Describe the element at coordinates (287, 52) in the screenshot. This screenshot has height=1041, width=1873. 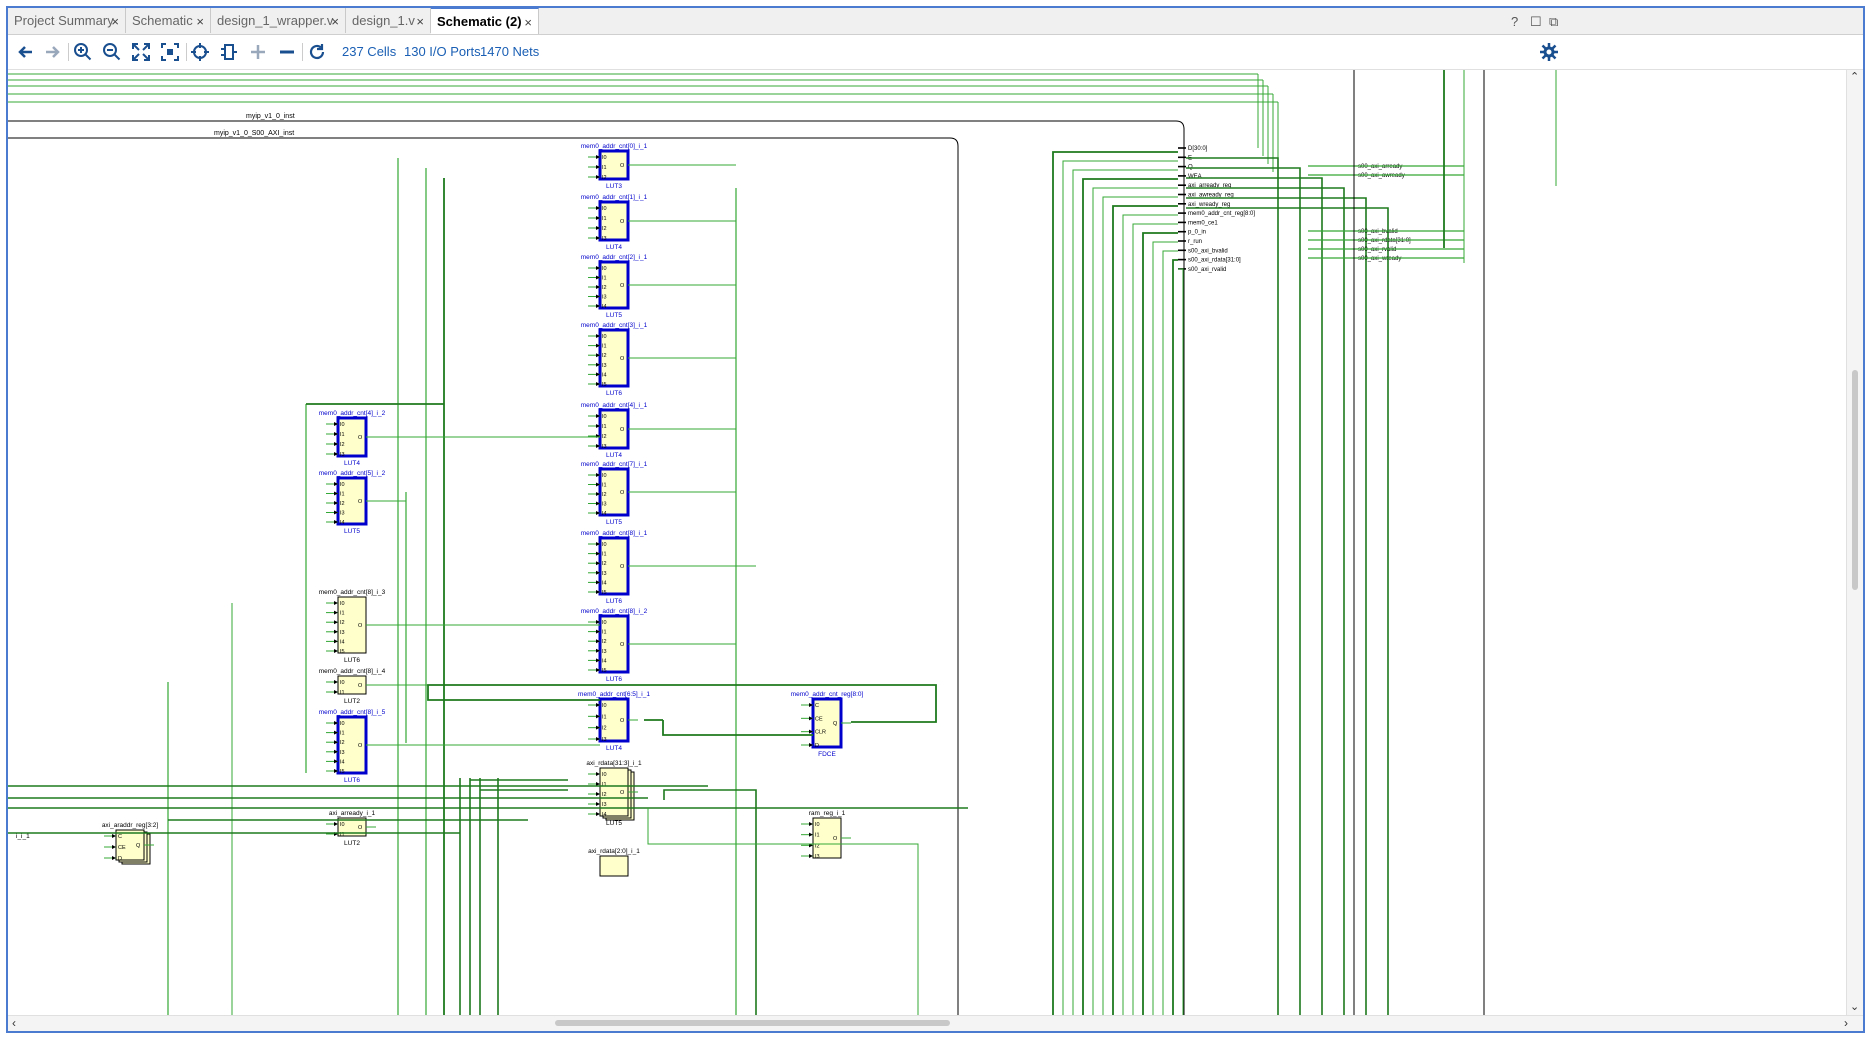
I see `minus-icon` at that location.